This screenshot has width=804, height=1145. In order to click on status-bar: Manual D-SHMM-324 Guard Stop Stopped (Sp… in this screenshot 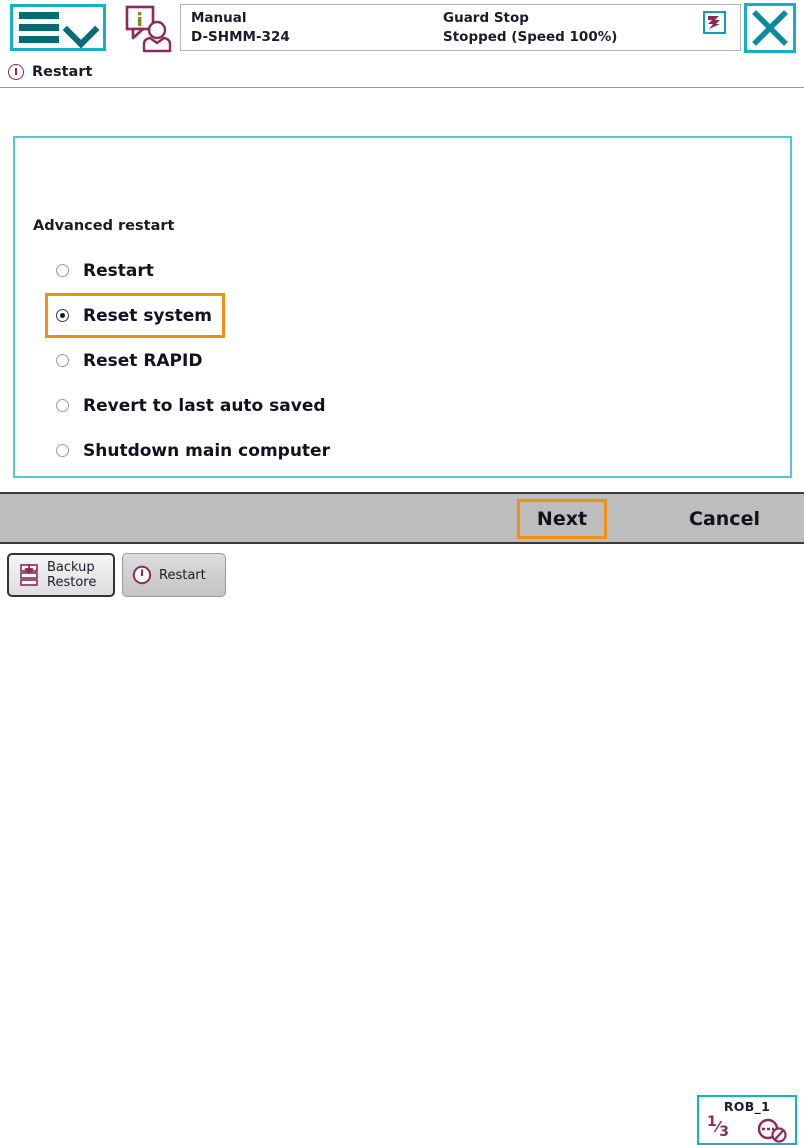, I will do `click(402, 28)`.